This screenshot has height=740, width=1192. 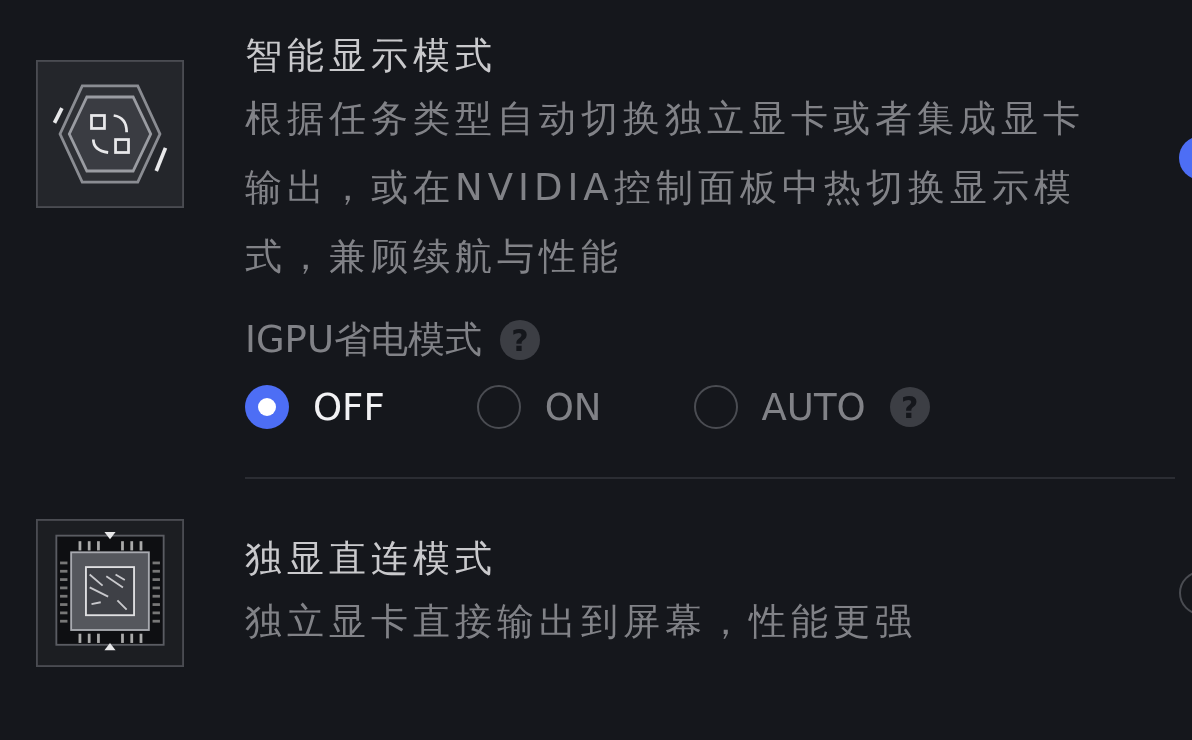 I want to click on mode-title: 独显直连模式, so click(x=371, y=558).